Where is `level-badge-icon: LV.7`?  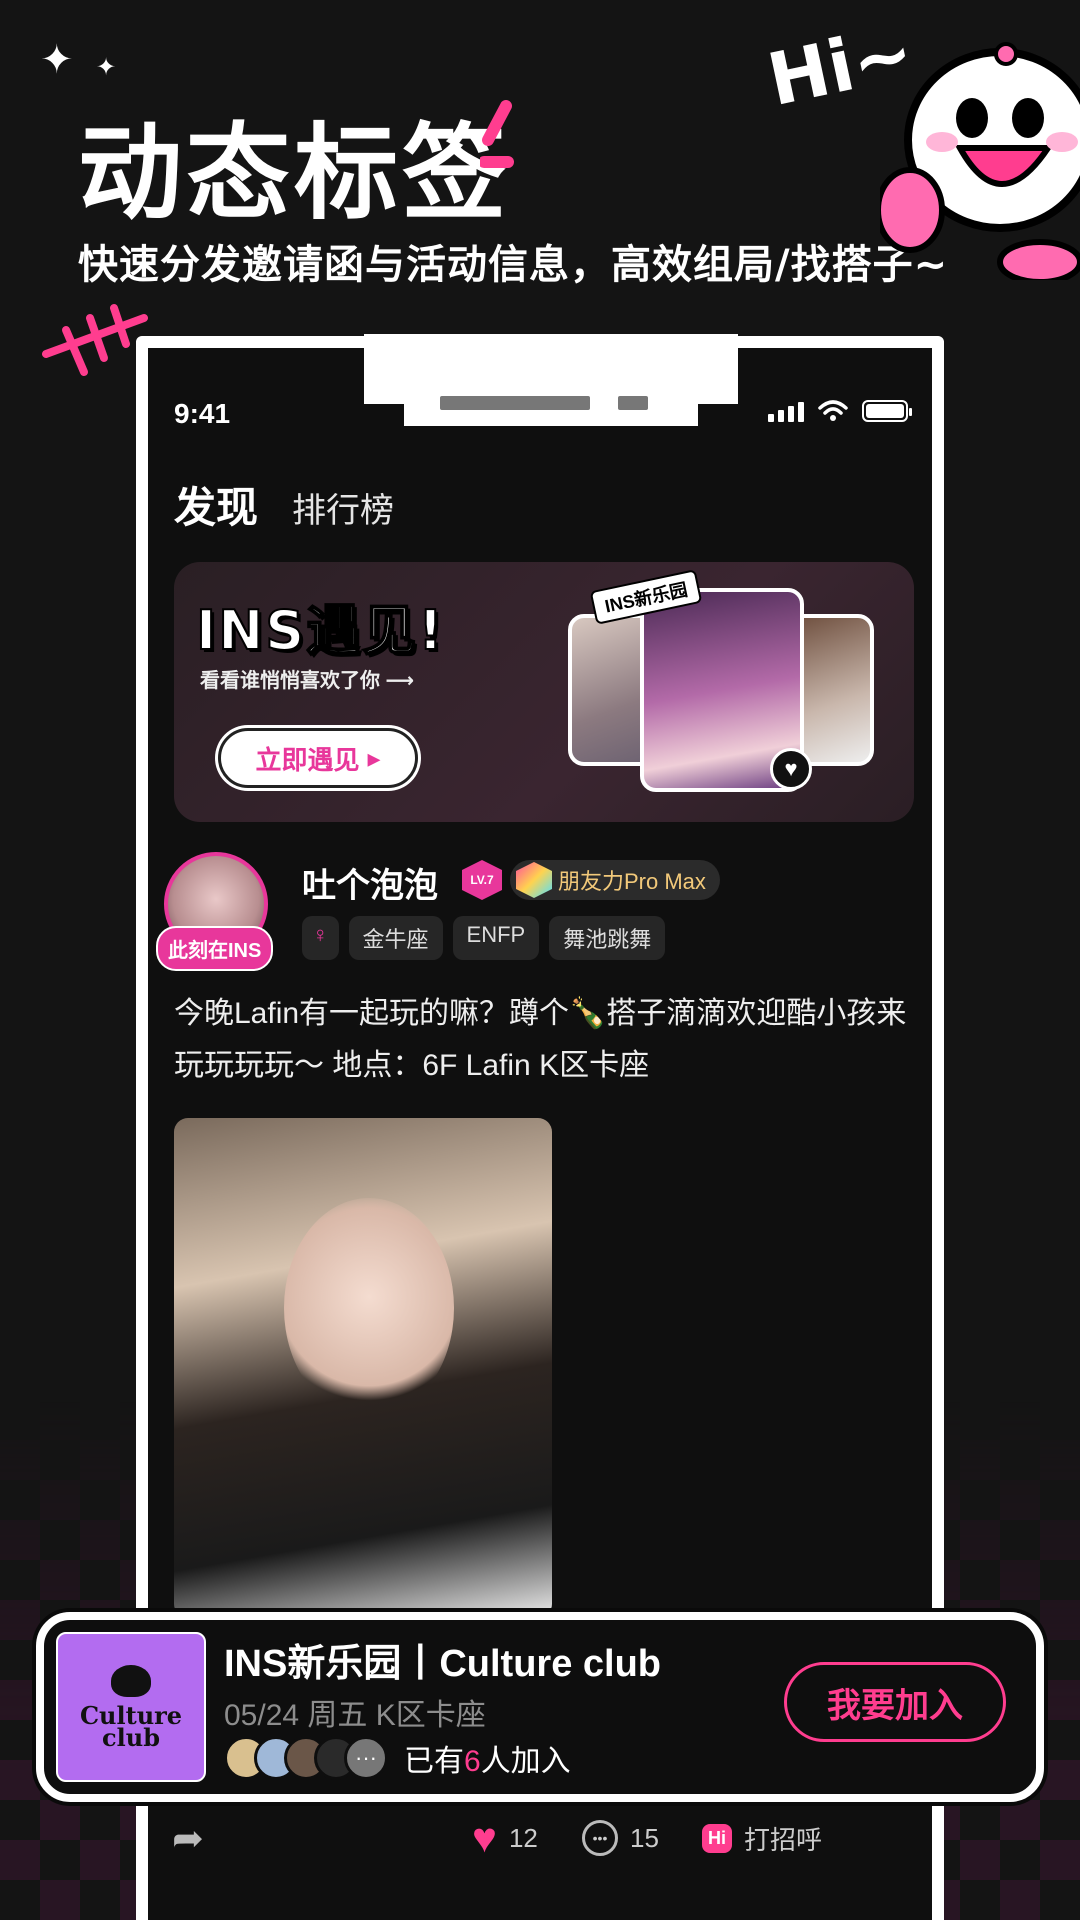 level-badge-icon: LV.7 is located at coordinates (482, 880).